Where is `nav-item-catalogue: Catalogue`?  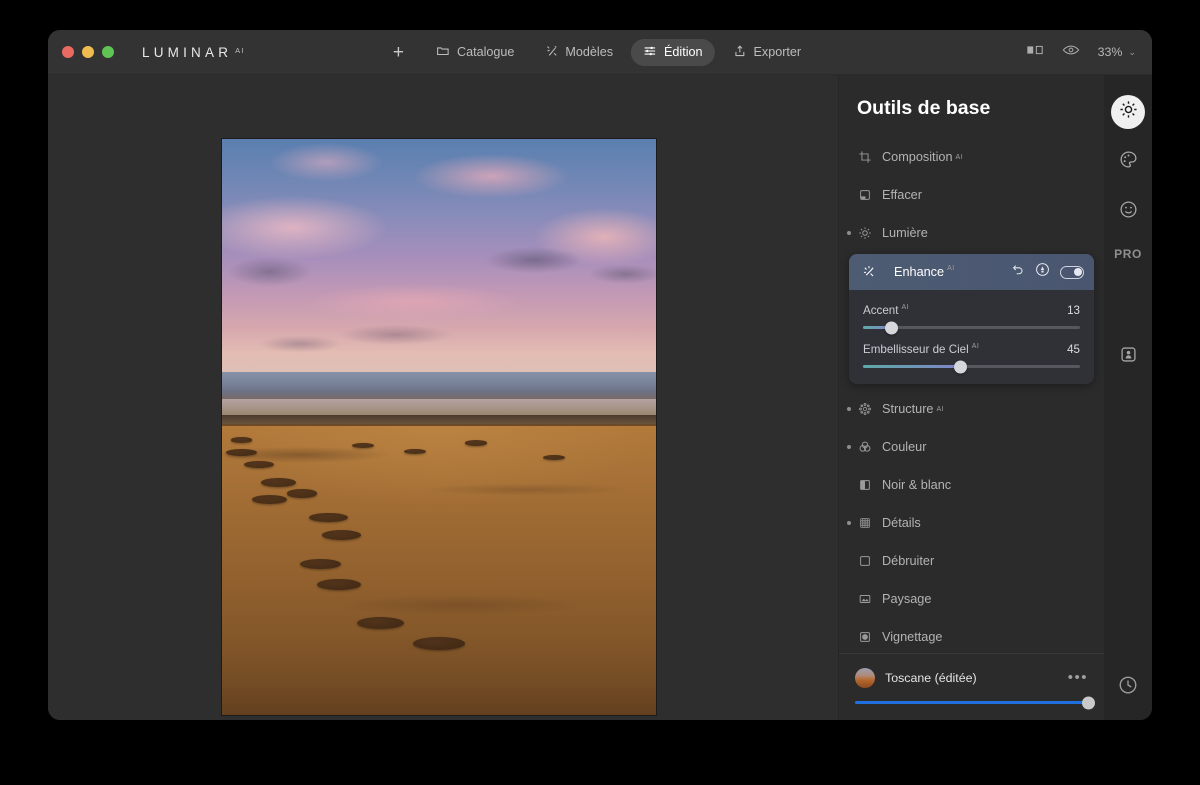 nav-item-catalogue: Catalogue is located at coordinates (475, 52).